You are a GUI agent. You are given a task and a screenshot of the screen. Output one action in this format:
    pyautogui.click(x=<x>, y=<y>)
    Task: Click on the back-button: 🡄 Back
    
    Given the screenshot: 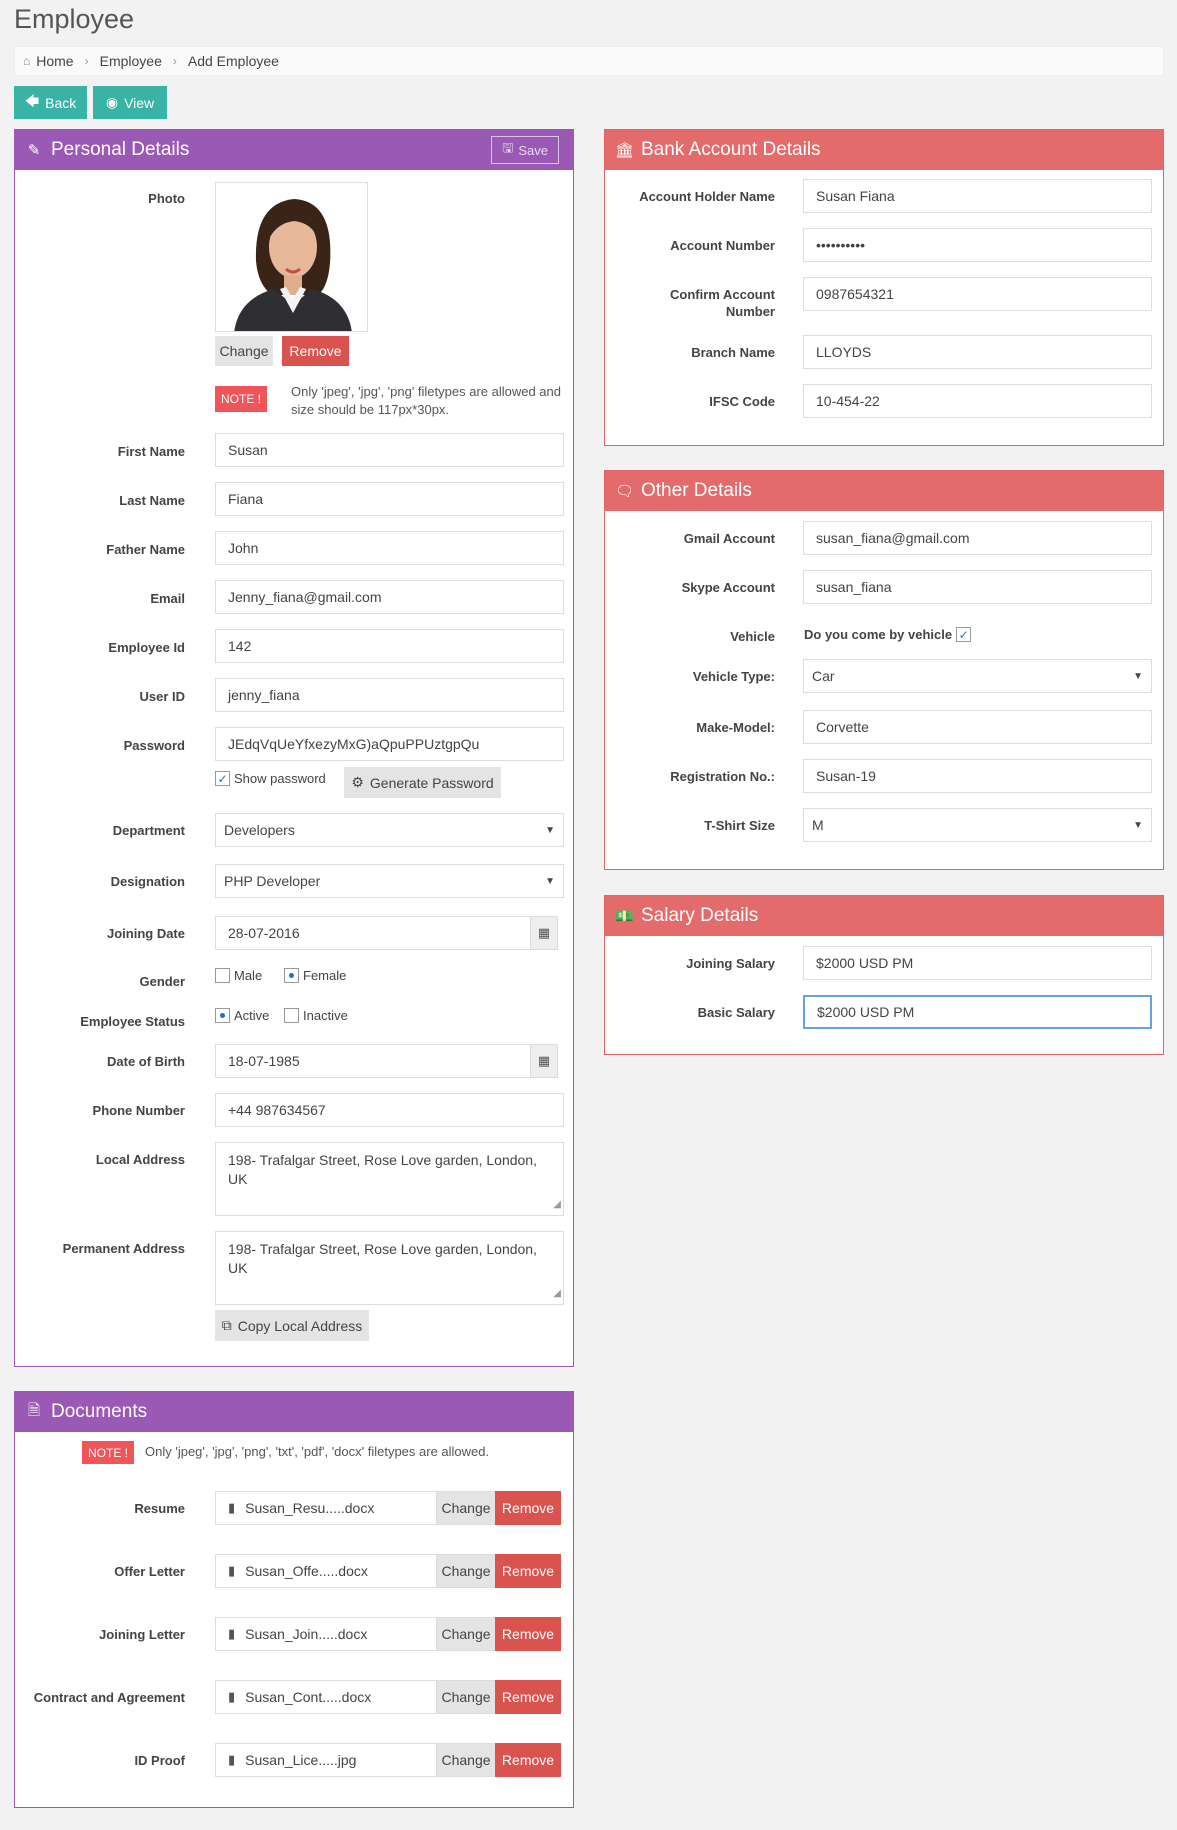 What is the action you would take?
    pyautogui.click(x=50, y=102)
    